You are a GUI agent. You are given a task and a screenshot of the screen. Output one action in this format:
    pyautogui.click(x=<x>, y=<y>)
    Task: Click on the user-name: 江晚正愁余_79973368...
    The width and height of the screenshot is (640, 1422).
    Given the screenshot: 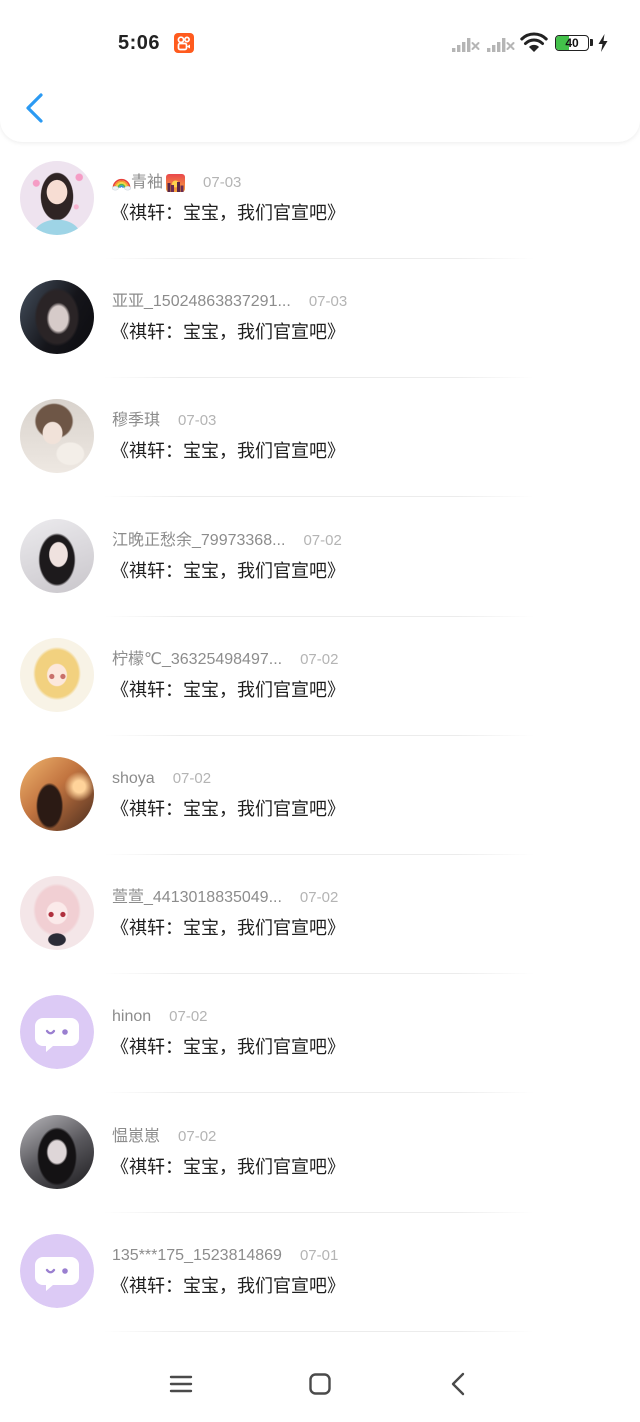 What is the action you would take?
    pyautogui.click(x=198, y=541)
    